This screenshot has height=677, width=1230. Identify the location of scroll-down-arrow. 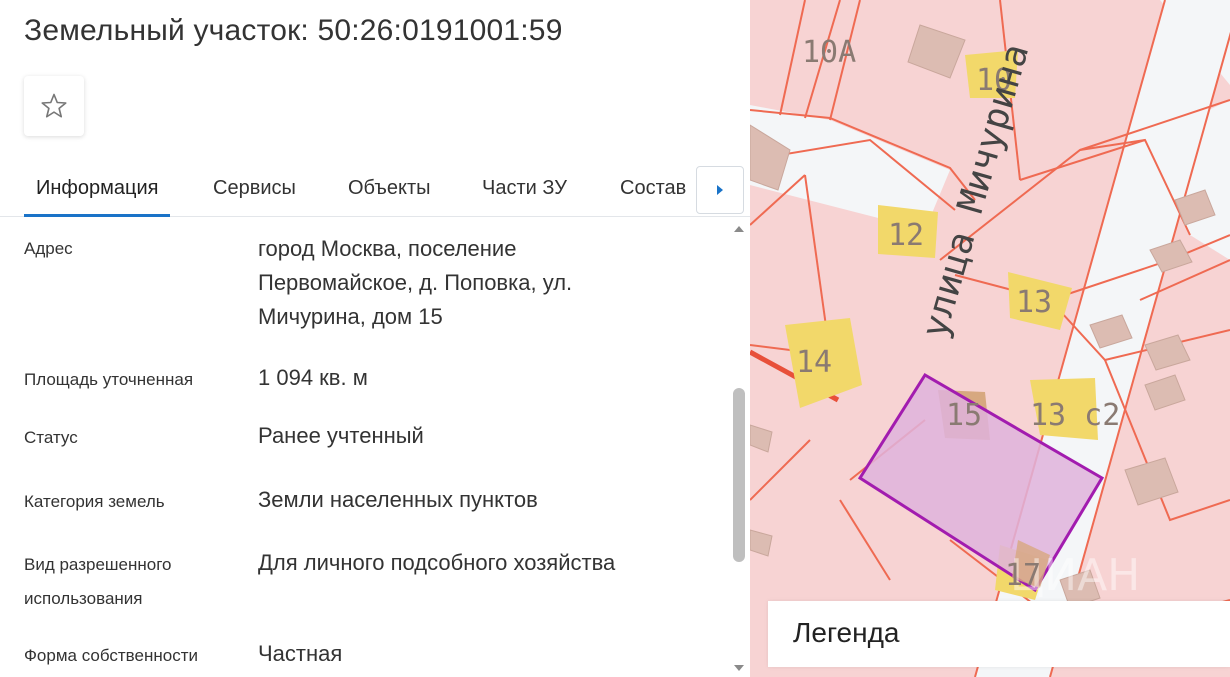
(739, 668).